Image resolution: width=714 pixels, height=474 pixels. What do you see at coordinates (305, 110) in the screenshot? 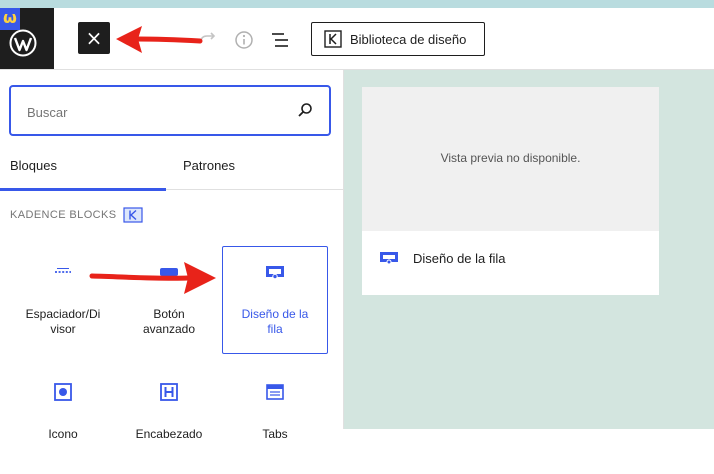
I see `search-icon` at bounding box center [305, 110].